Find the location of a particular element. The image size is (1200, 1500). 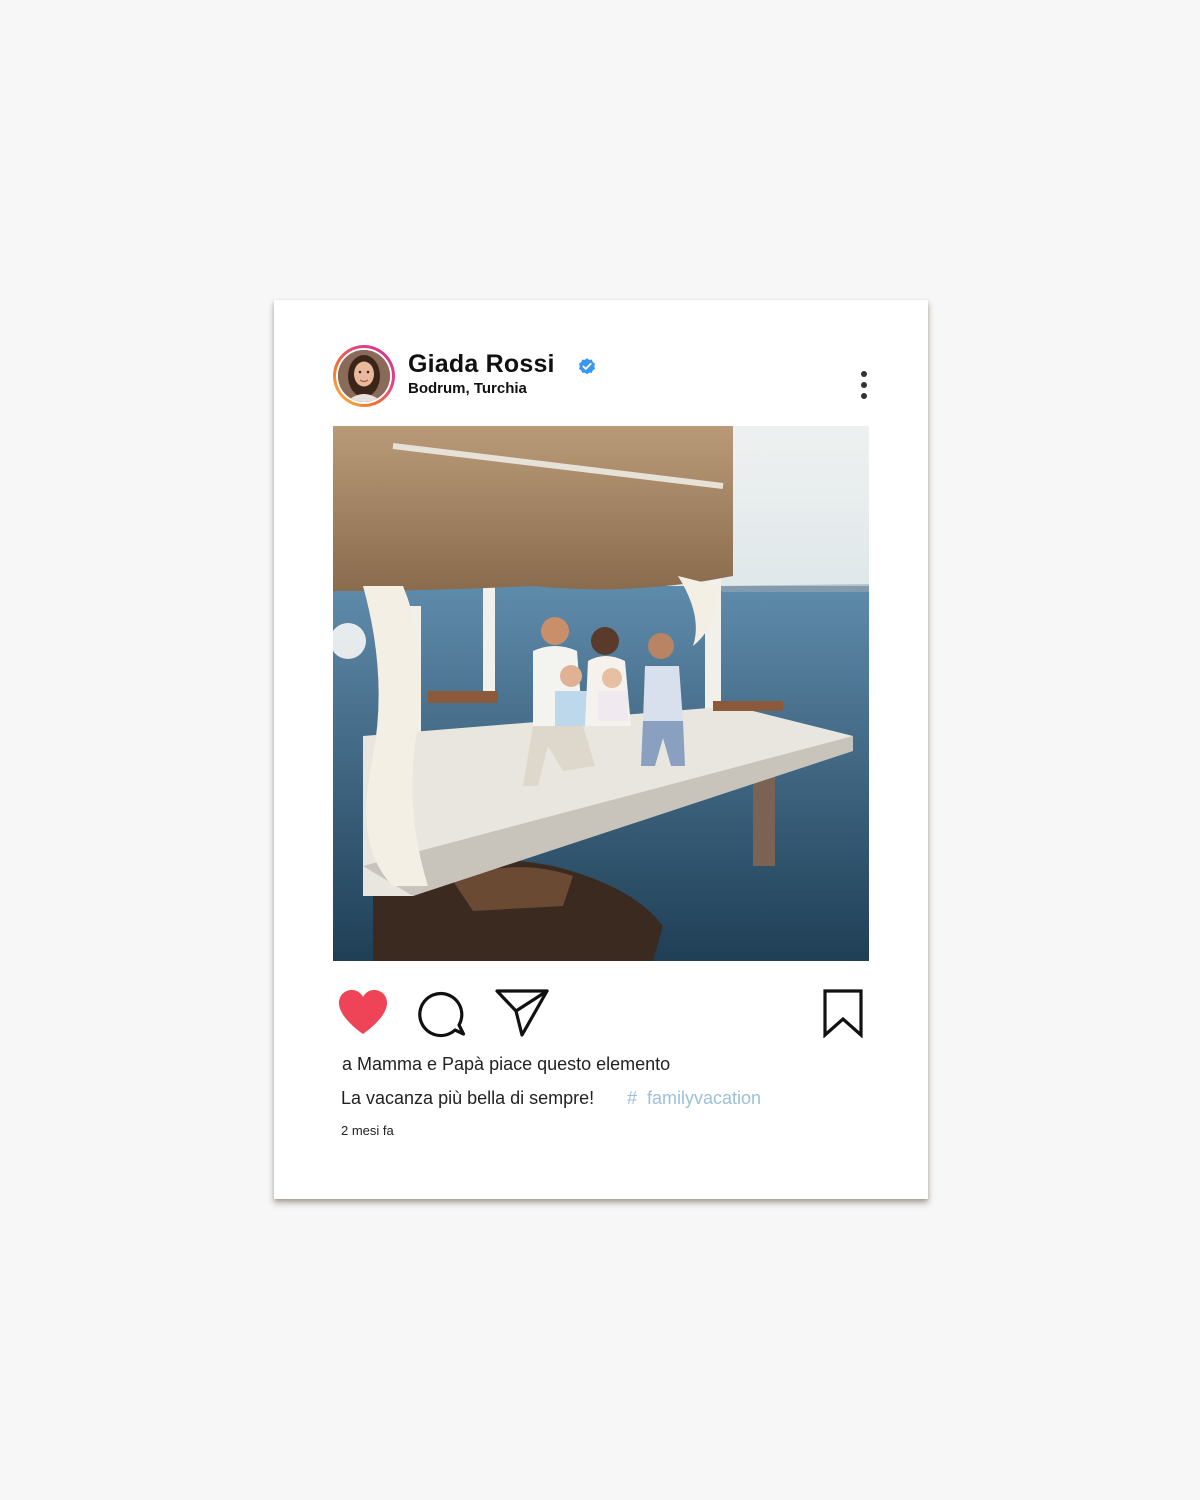

hashtag-link: # familyvacation is located at coordinates (694, 1098).